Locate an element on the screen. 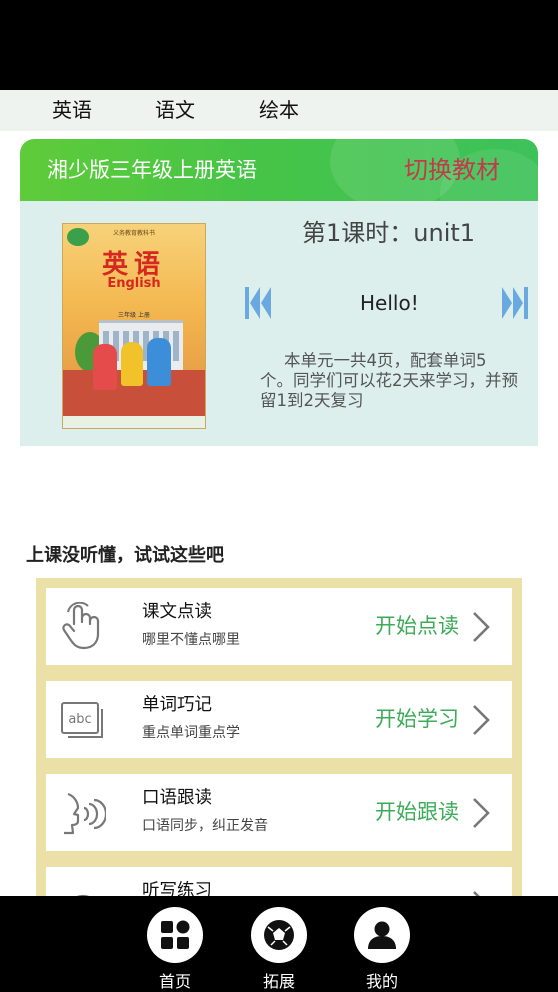  activity-subtitle: 口语同步，纠正发音 is located at coordinates (205, 826).